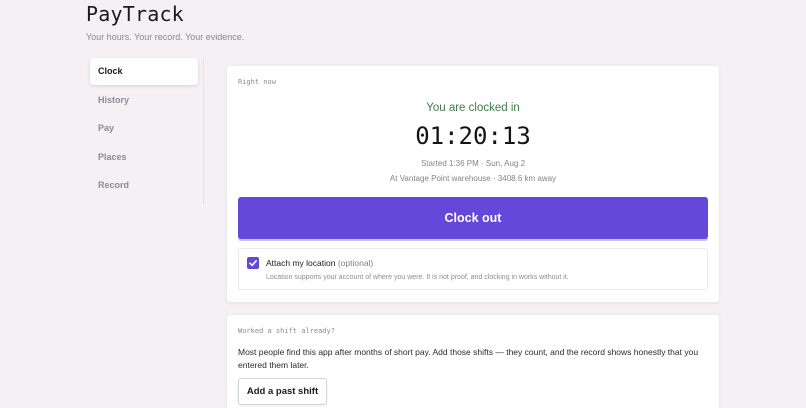  What do you see at coordinates (355, 263) in the screenshot?
I see `optional-tag: (optional)` at bounding box center [355, 263].